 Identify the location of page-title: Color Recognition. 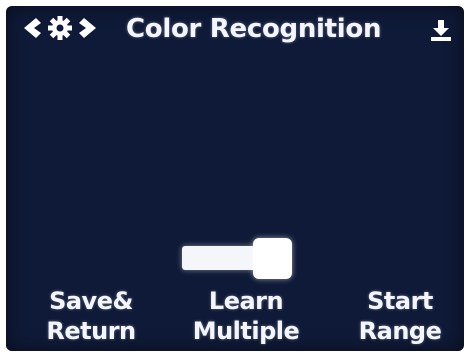
(254, 29).